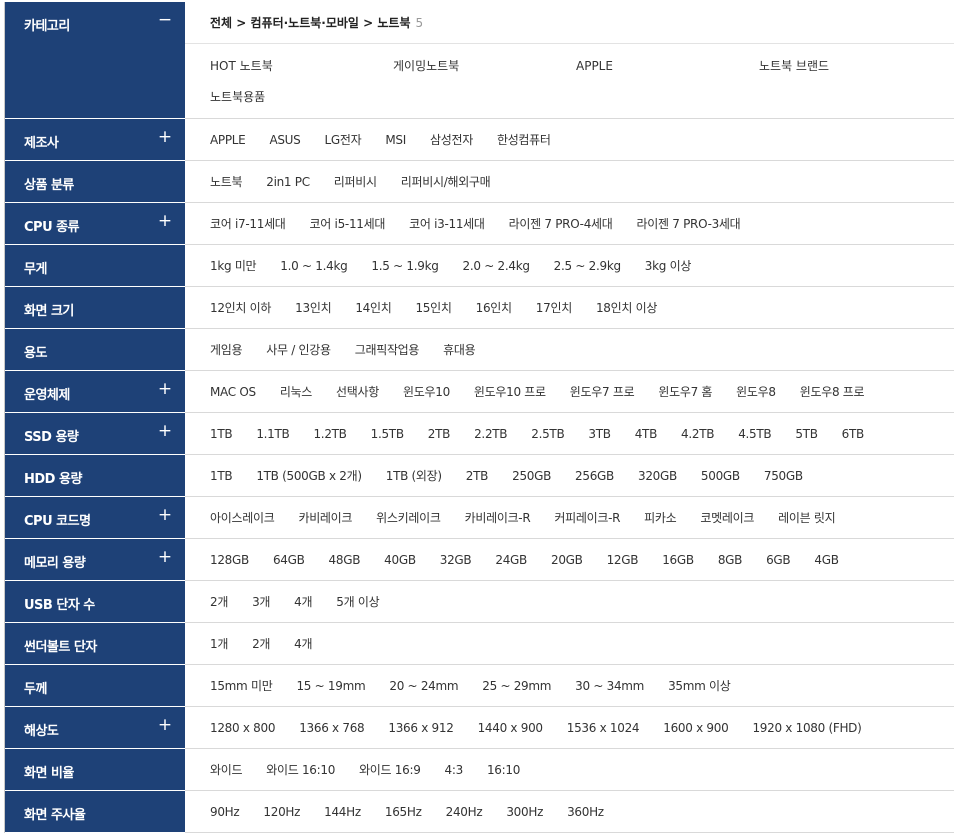 This screenshot has height=834, width=958. I want to click on filter-option: 90Hz, so click(225, 812).